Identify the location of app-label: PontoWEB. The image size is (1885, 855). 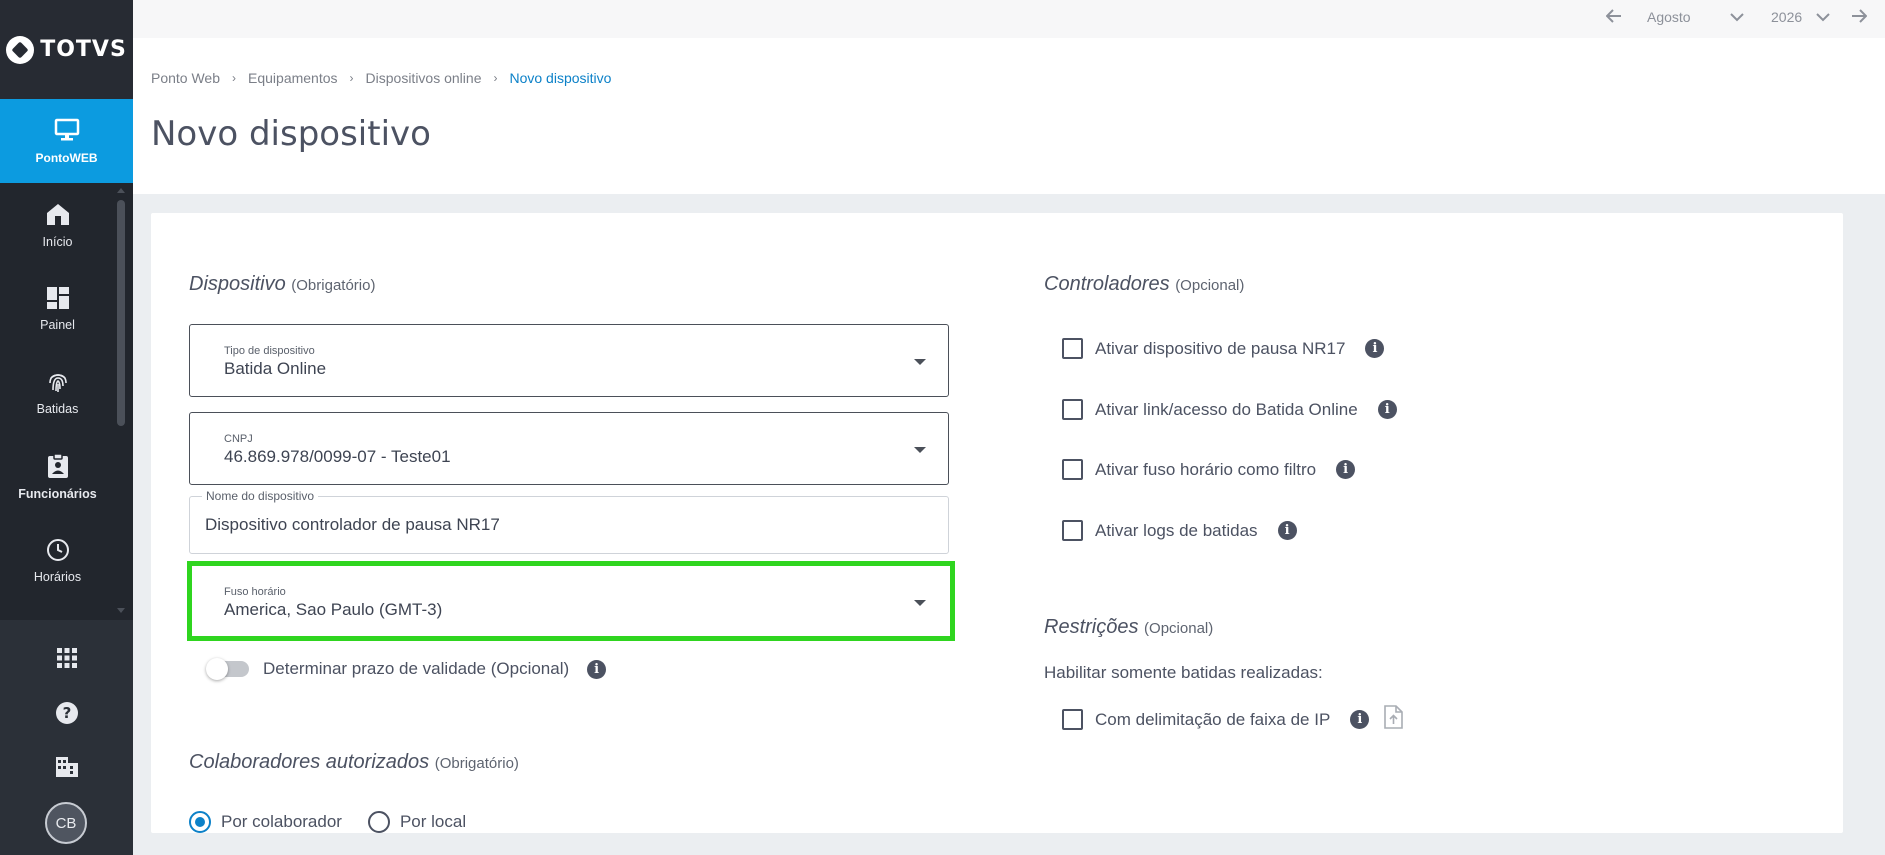
(66, 157).